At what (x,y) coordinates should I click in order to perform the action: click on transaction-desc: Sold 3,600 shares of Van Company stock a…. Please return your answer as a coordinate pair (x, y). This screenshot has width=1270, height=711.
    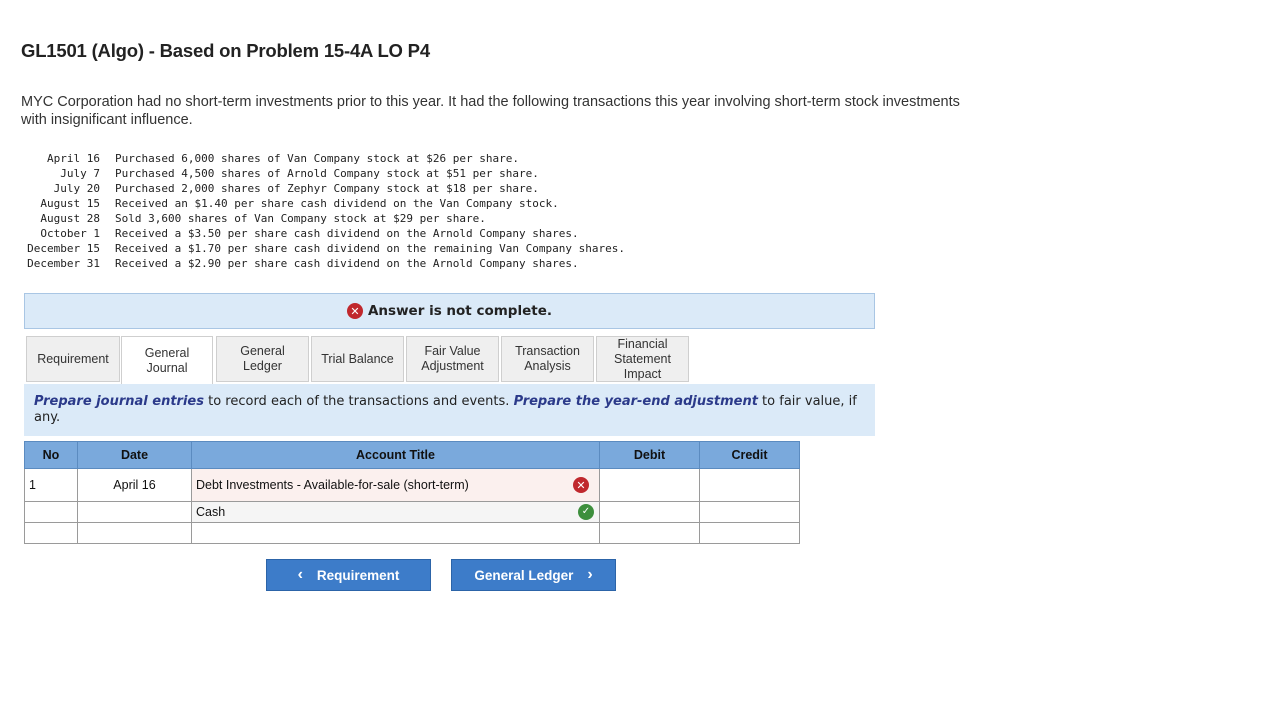
    Looking at the image, I should click on (300, 218).